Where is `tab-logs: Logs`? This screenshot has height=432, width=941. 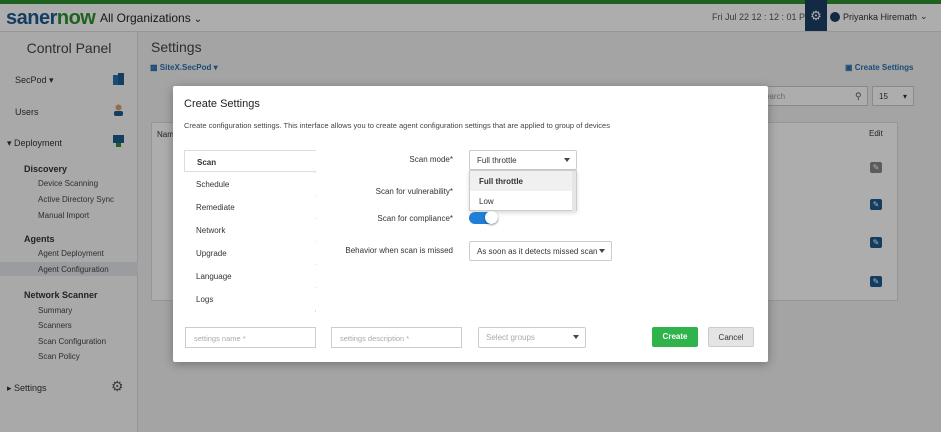 tab-logs: Logs is located at coordinates (250, 299).